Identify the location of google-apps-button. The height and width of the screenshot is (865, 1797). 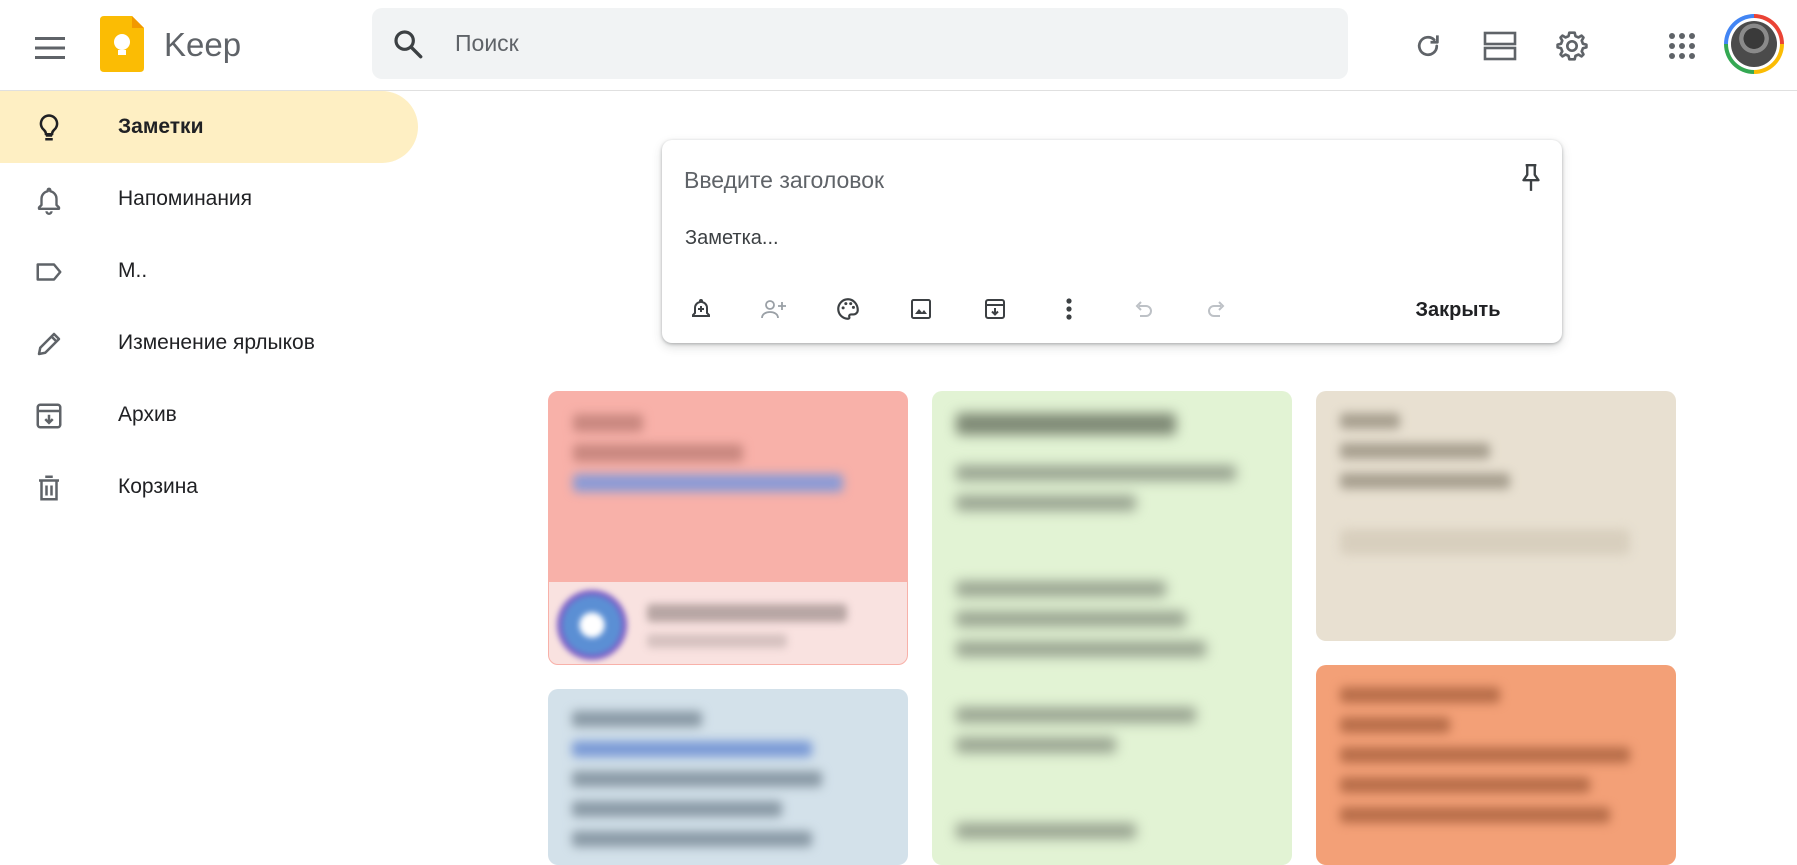
(1682, 46).